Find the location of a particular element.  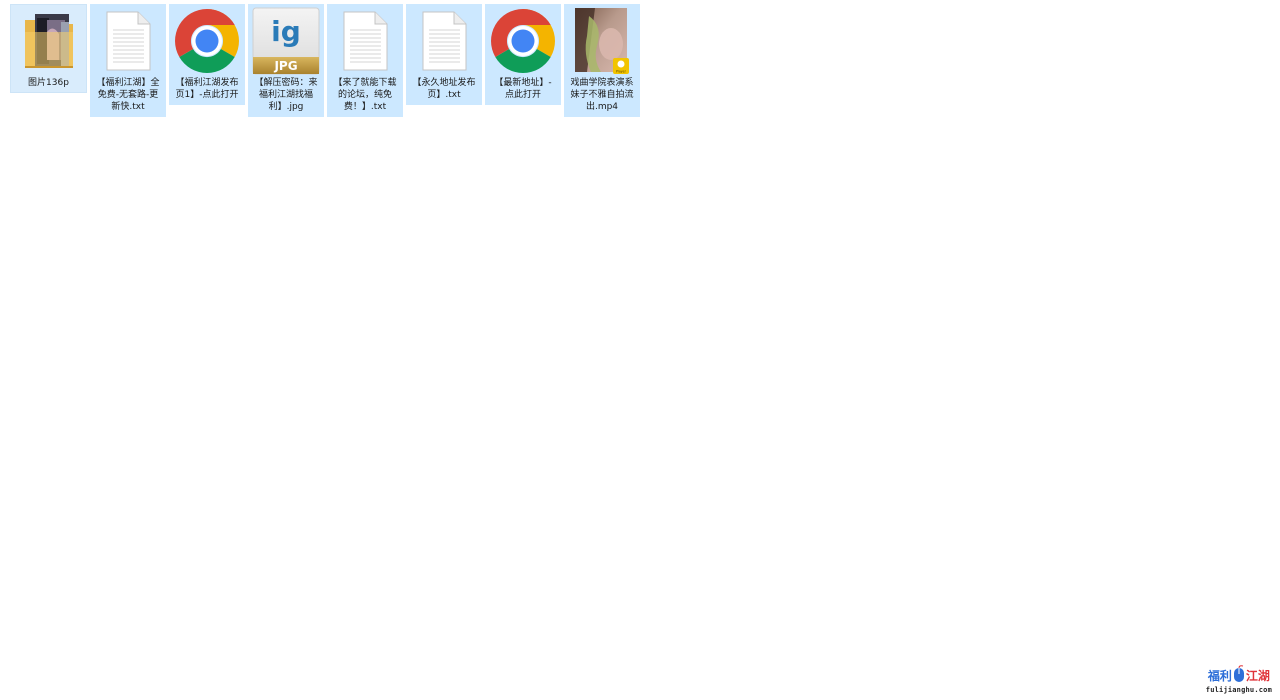

watermark-logo: 福利 江湖 fulijianghu.com is located at coordinates (1239, 679).